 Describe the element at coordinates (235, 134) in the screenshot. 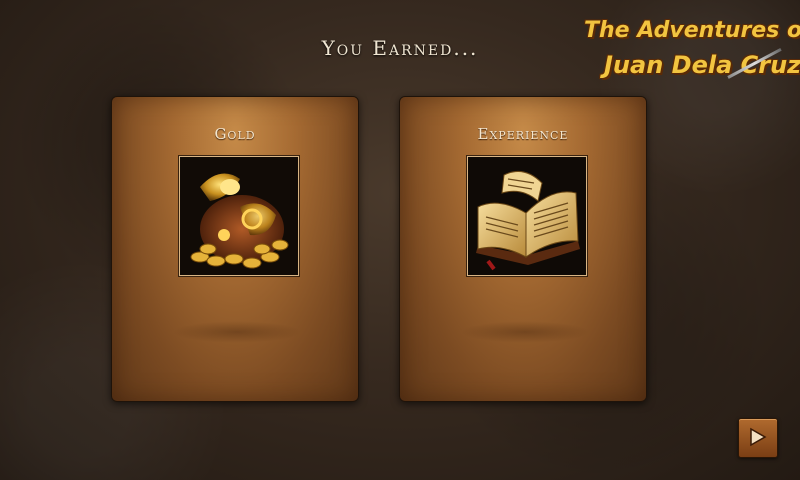

I see `reward-card-title: Gold` at that location.